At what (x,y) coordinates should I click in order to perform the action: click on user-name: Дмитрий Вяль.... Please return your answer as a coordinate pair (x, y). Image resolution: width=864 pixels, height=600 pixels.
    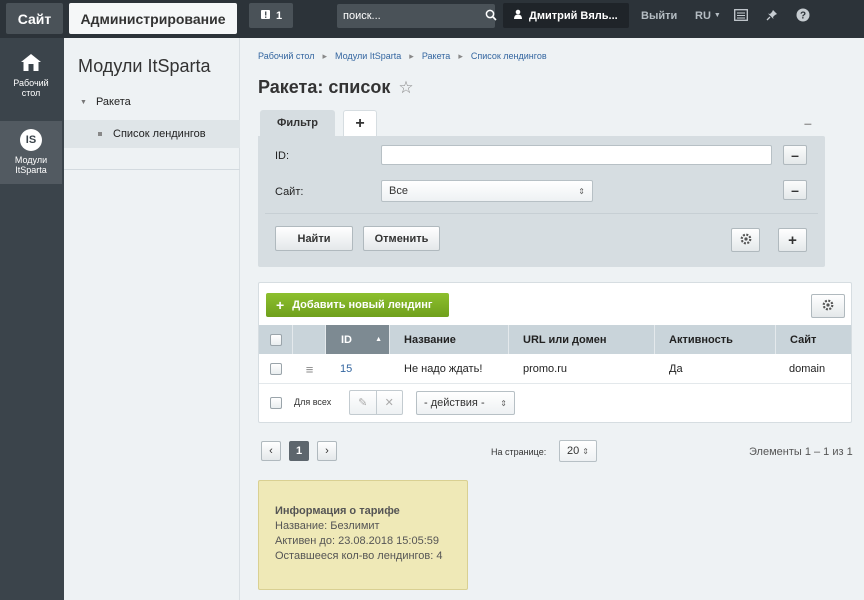
    Looking at the image, I should click on (573, 15).